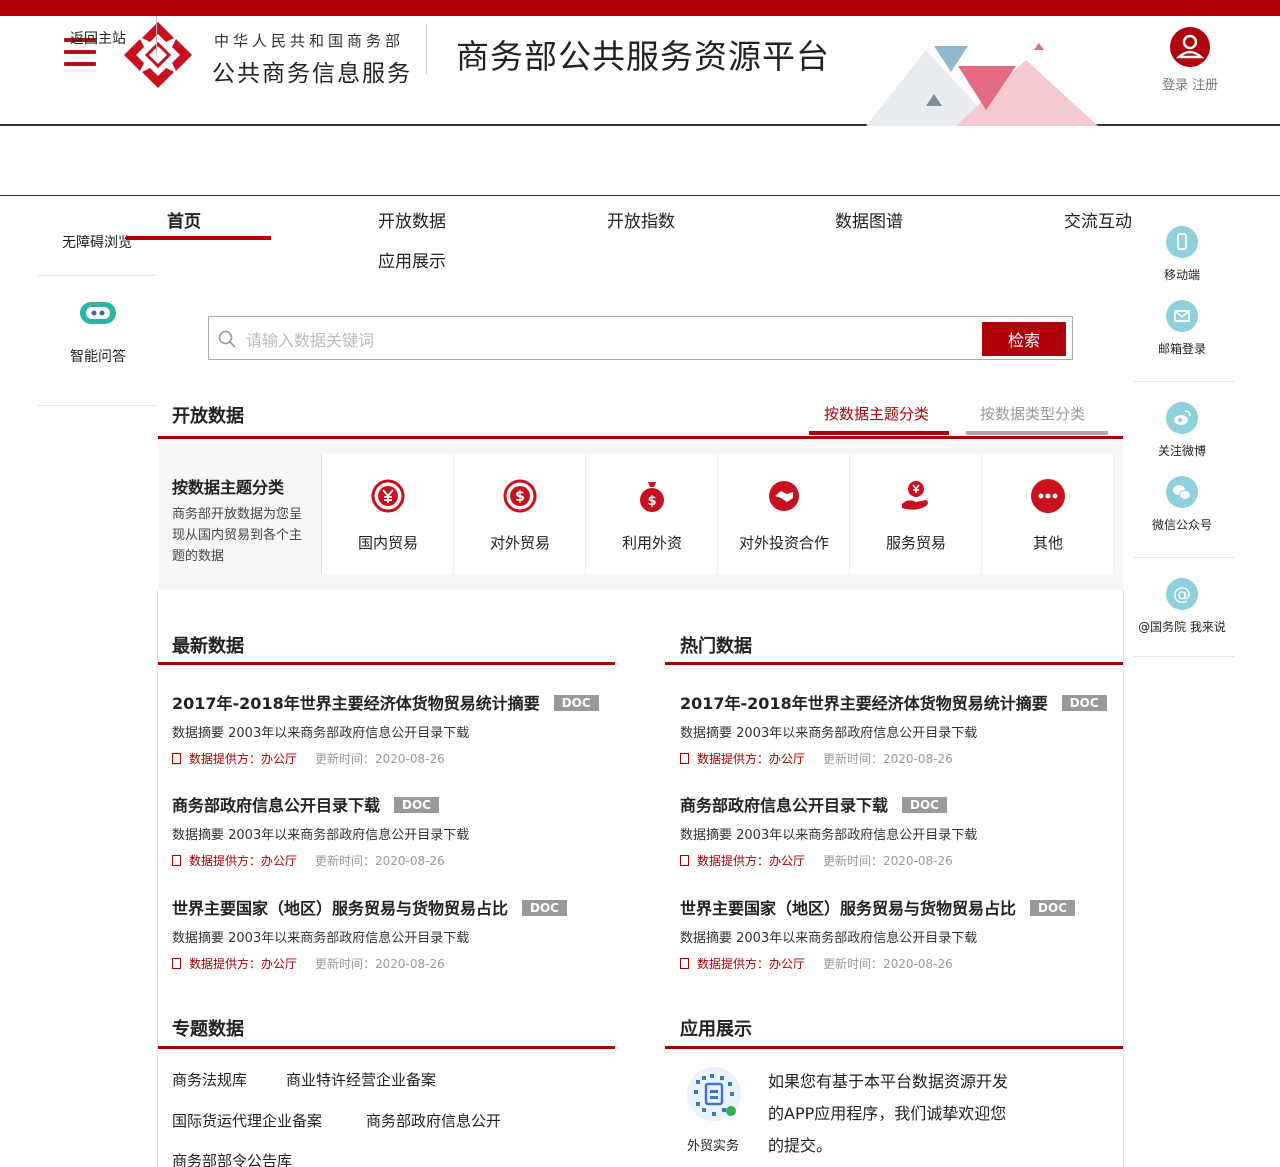  I want to click on category-service-trade: 服务贸易, so click(916, 514).